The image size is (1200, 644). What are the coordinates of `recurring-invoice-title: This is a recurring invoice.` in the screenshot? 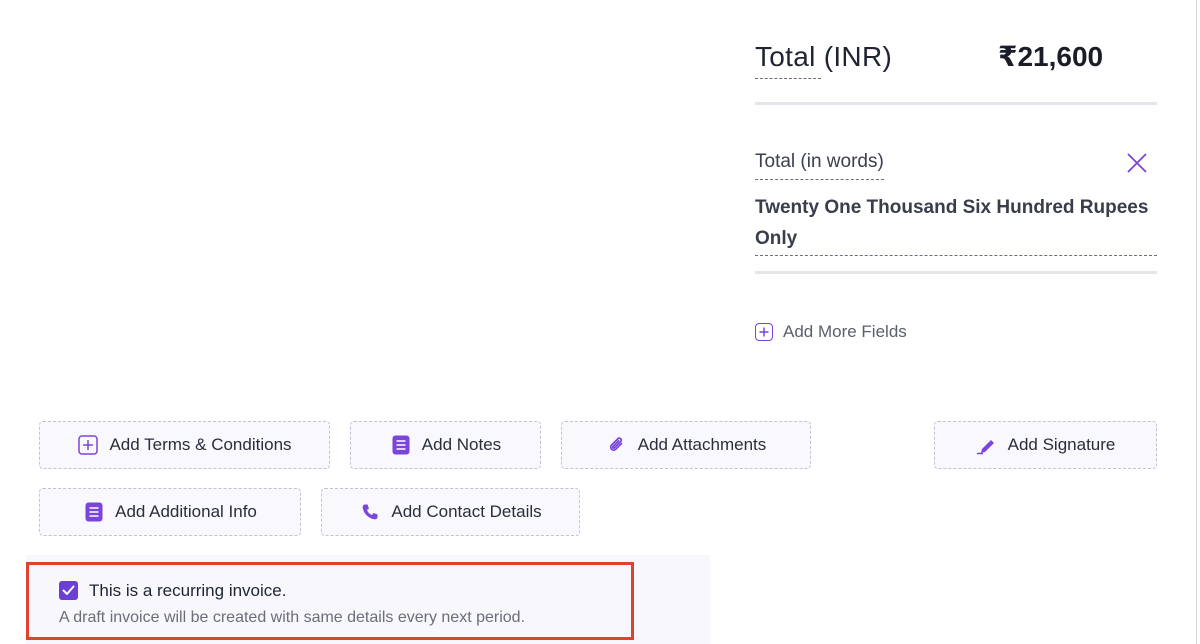 It's located at (188, 590).